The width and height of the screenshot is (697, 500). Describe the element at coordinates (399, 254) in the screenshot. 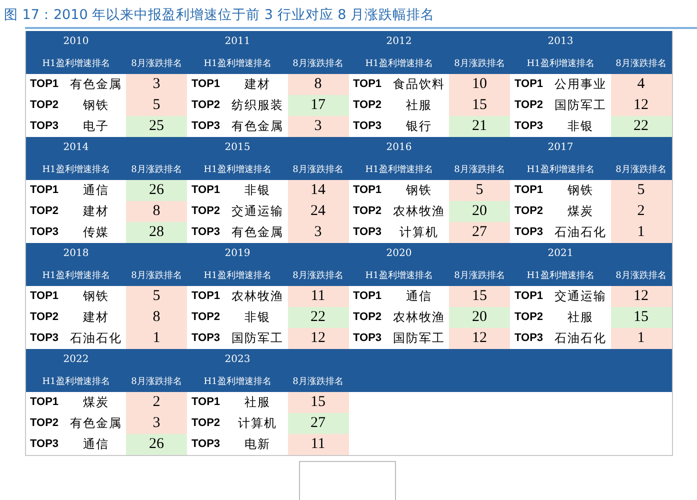

I see `year-heading: 2020` at that location.